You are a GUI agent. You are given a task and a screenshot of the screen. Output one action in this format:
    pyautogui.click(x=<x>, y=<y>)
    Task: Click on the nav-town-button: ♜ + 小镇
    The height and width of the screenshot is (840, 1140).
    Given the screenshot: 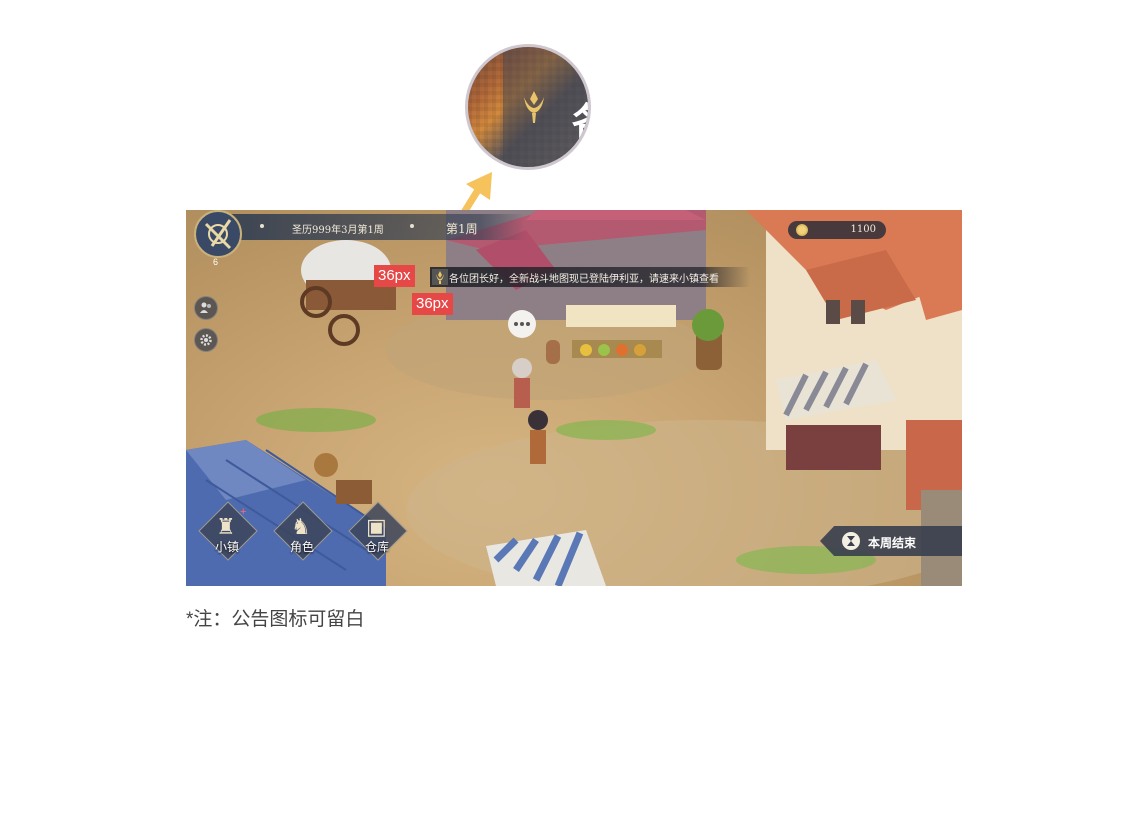 What is the action you would take?
    pyautogui.click(x=228, y=531)
    